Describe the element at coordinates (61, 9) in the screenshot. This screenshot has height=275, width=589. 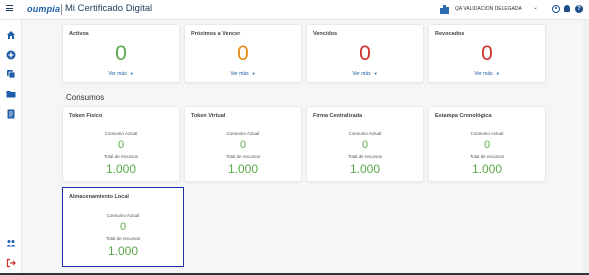
I see `logo-divider` at that location.